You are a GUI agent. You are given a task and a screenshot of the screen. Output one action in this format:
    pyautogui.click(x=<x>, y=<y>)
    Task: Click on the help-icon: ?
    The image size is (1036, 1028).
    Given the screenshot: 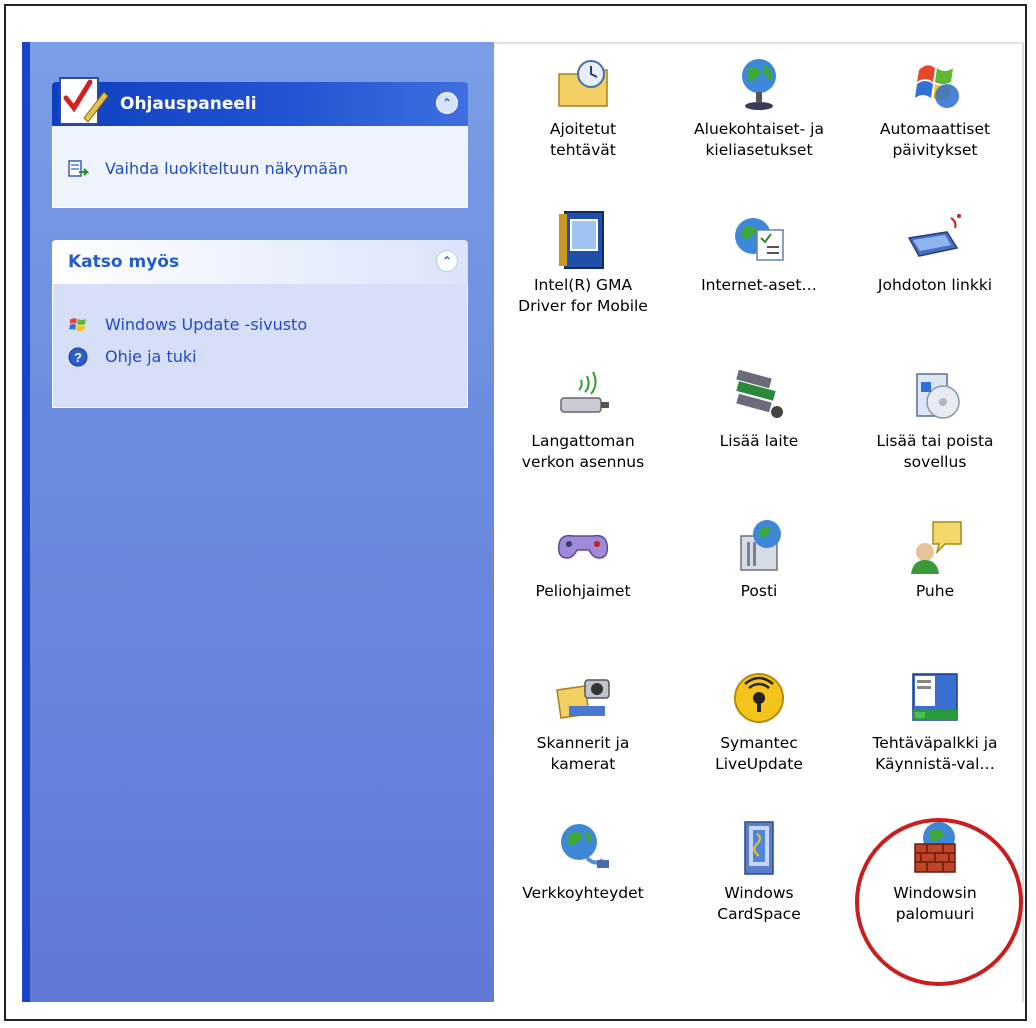 What is the action you would take?
    pyautogui.click(x=78, y=357)
    